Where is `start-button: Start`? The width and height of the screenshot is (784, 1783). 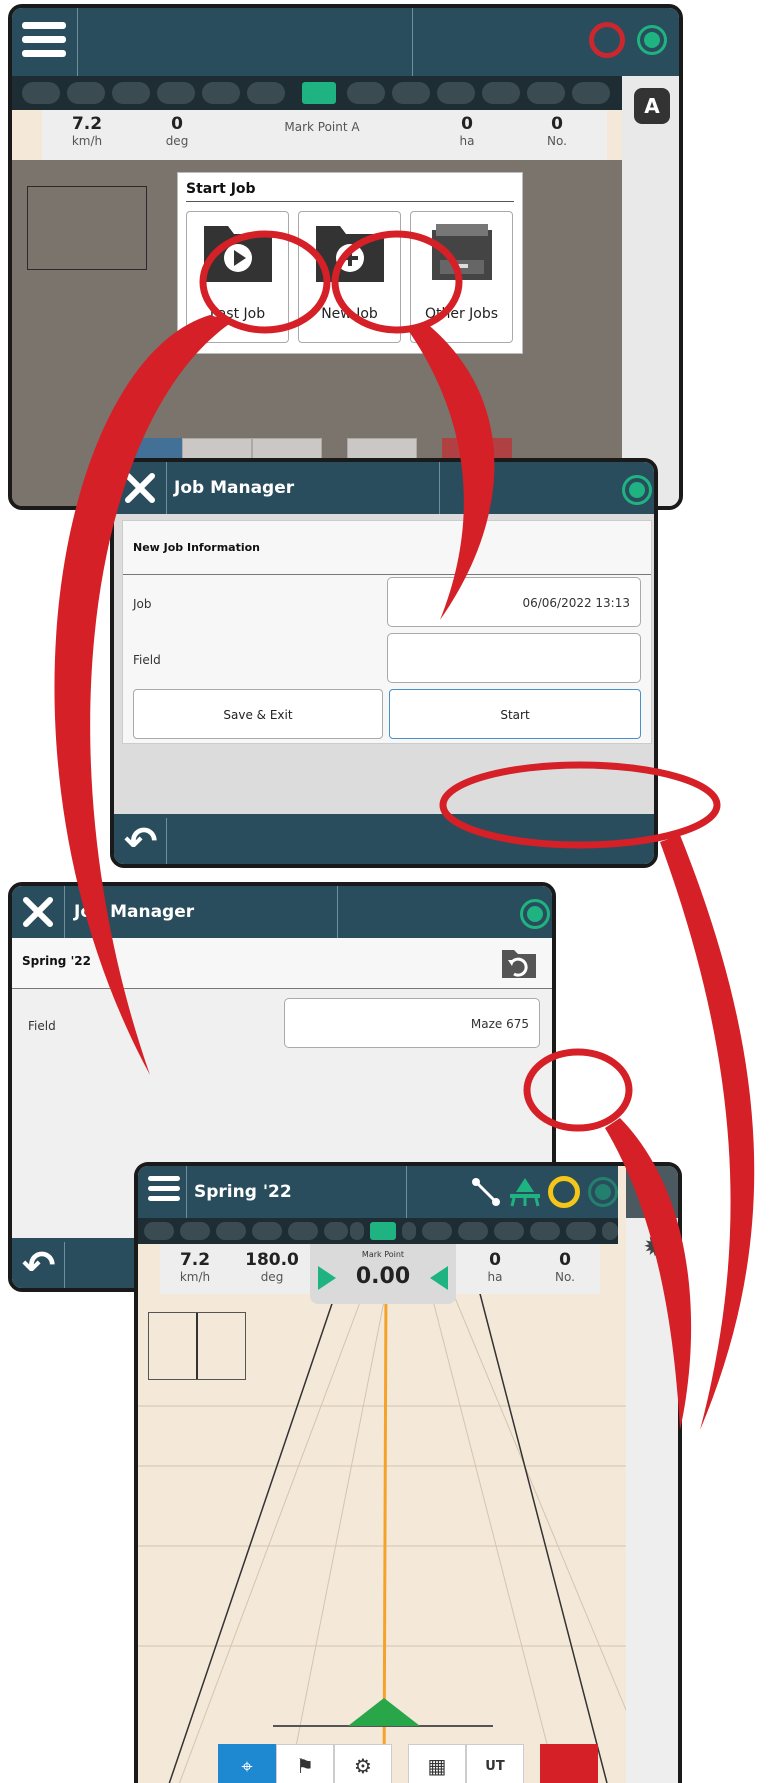 start-button: Start is located at coordinates (515, 714).